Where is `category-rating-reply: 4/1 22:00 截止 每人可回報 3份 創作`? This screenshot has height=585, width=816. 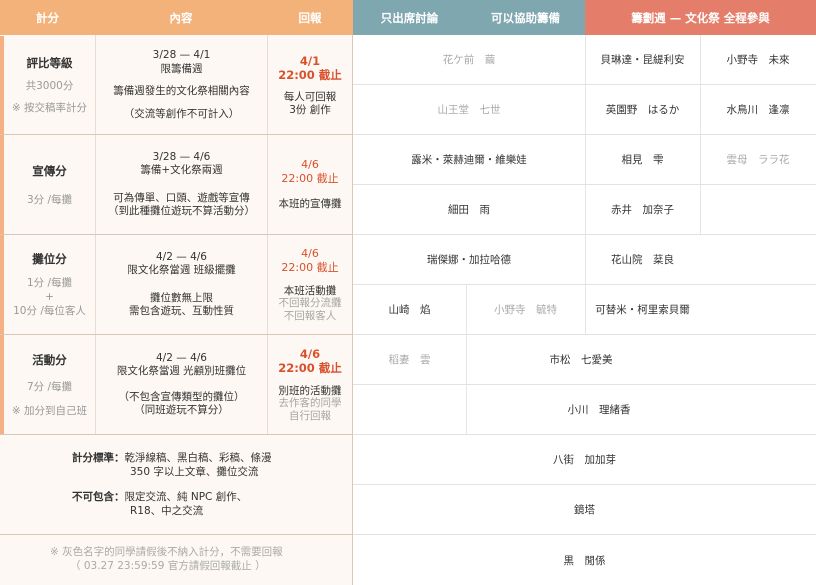 category-rating-reply: 4/1 22:00 截止 每人可回報 3份 創作 is located at coordinates (310, 85).